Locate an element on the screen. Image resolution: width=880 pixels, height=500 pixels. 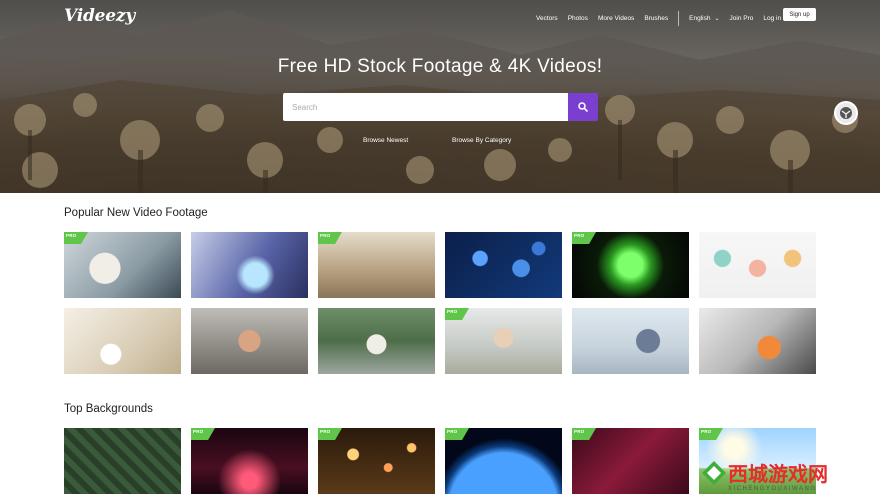
language-selector: English ⌄ is located at coordinates (704, 18).